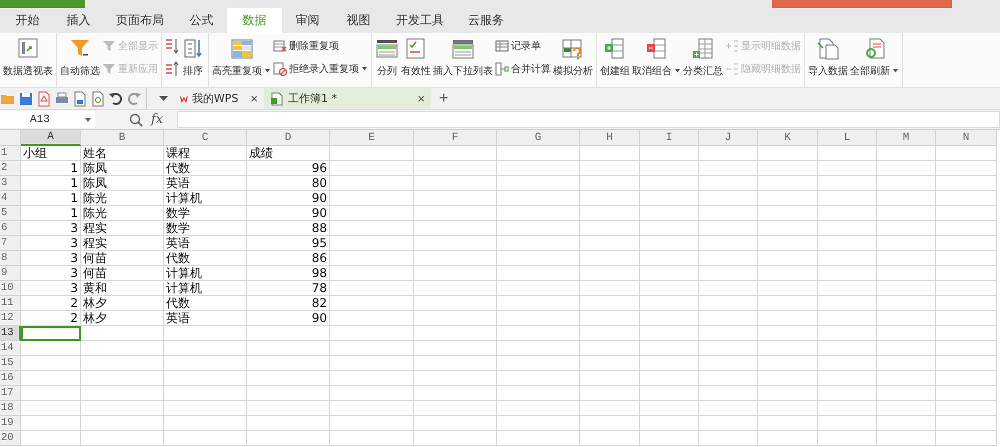  I want to click on row-header: 17, so click(10, 393).